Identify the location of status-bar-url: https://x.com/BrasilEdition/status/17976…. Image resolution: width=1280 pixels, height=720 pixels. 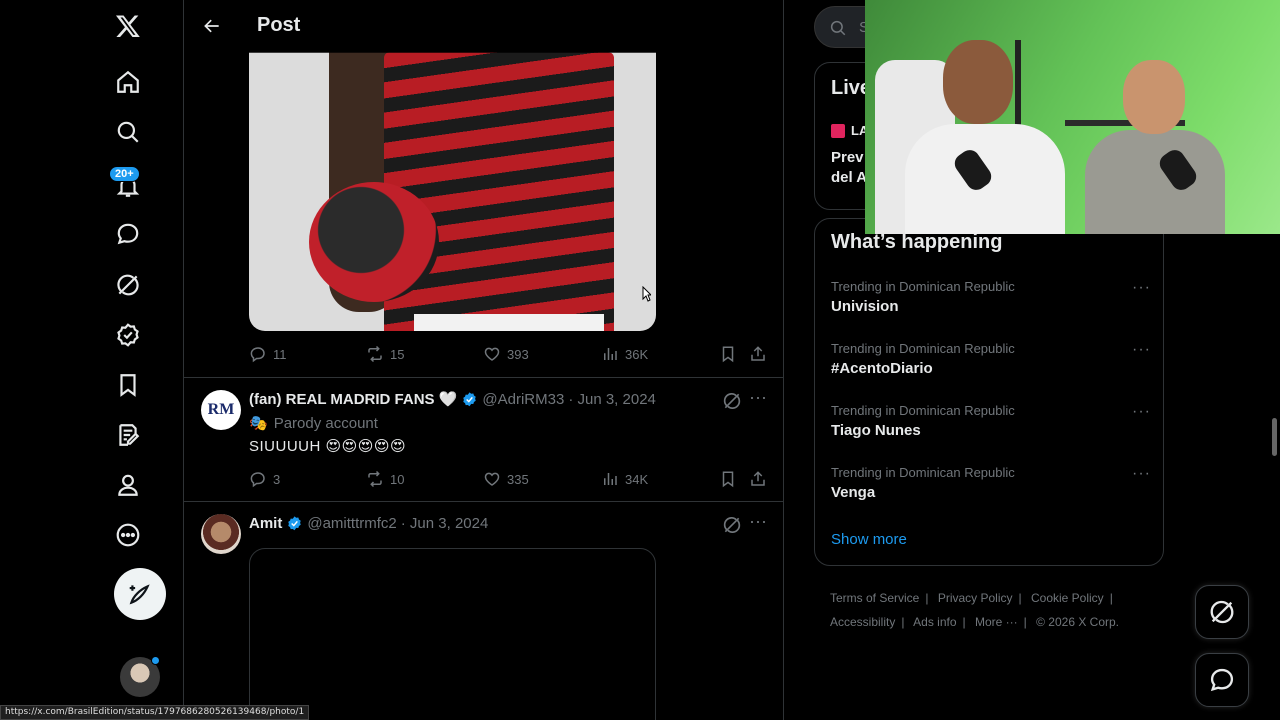
(155, 712).